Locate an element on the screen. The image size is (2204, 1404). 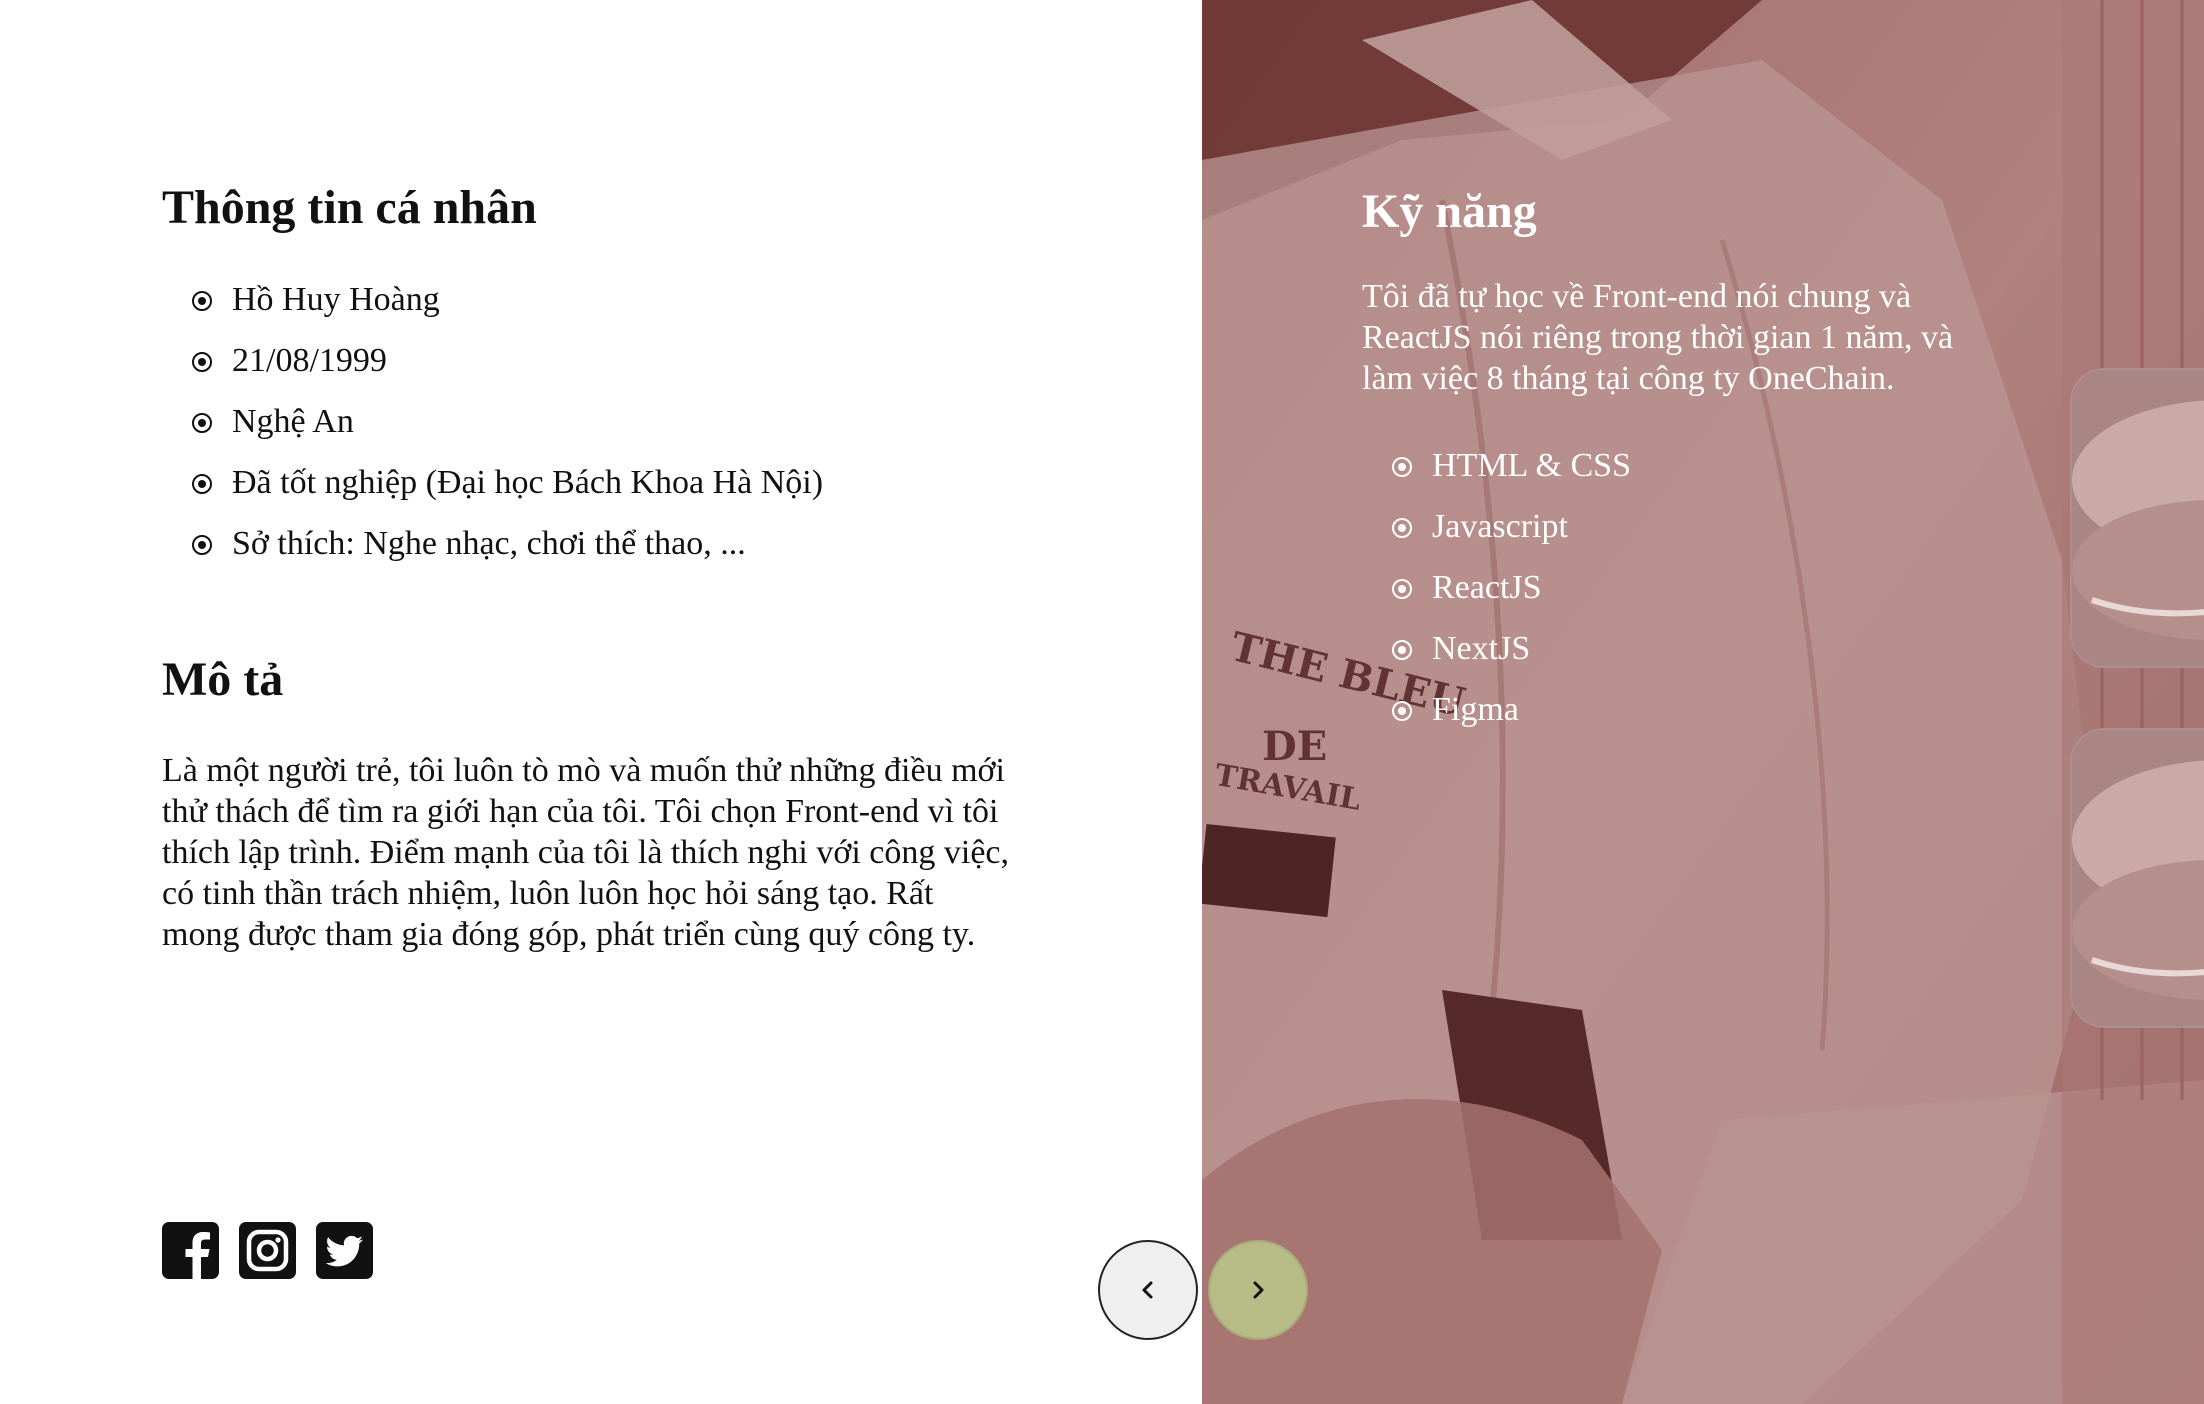
info-item-name: Hồ Huy Hoàng is located at coordinates (492, 310).